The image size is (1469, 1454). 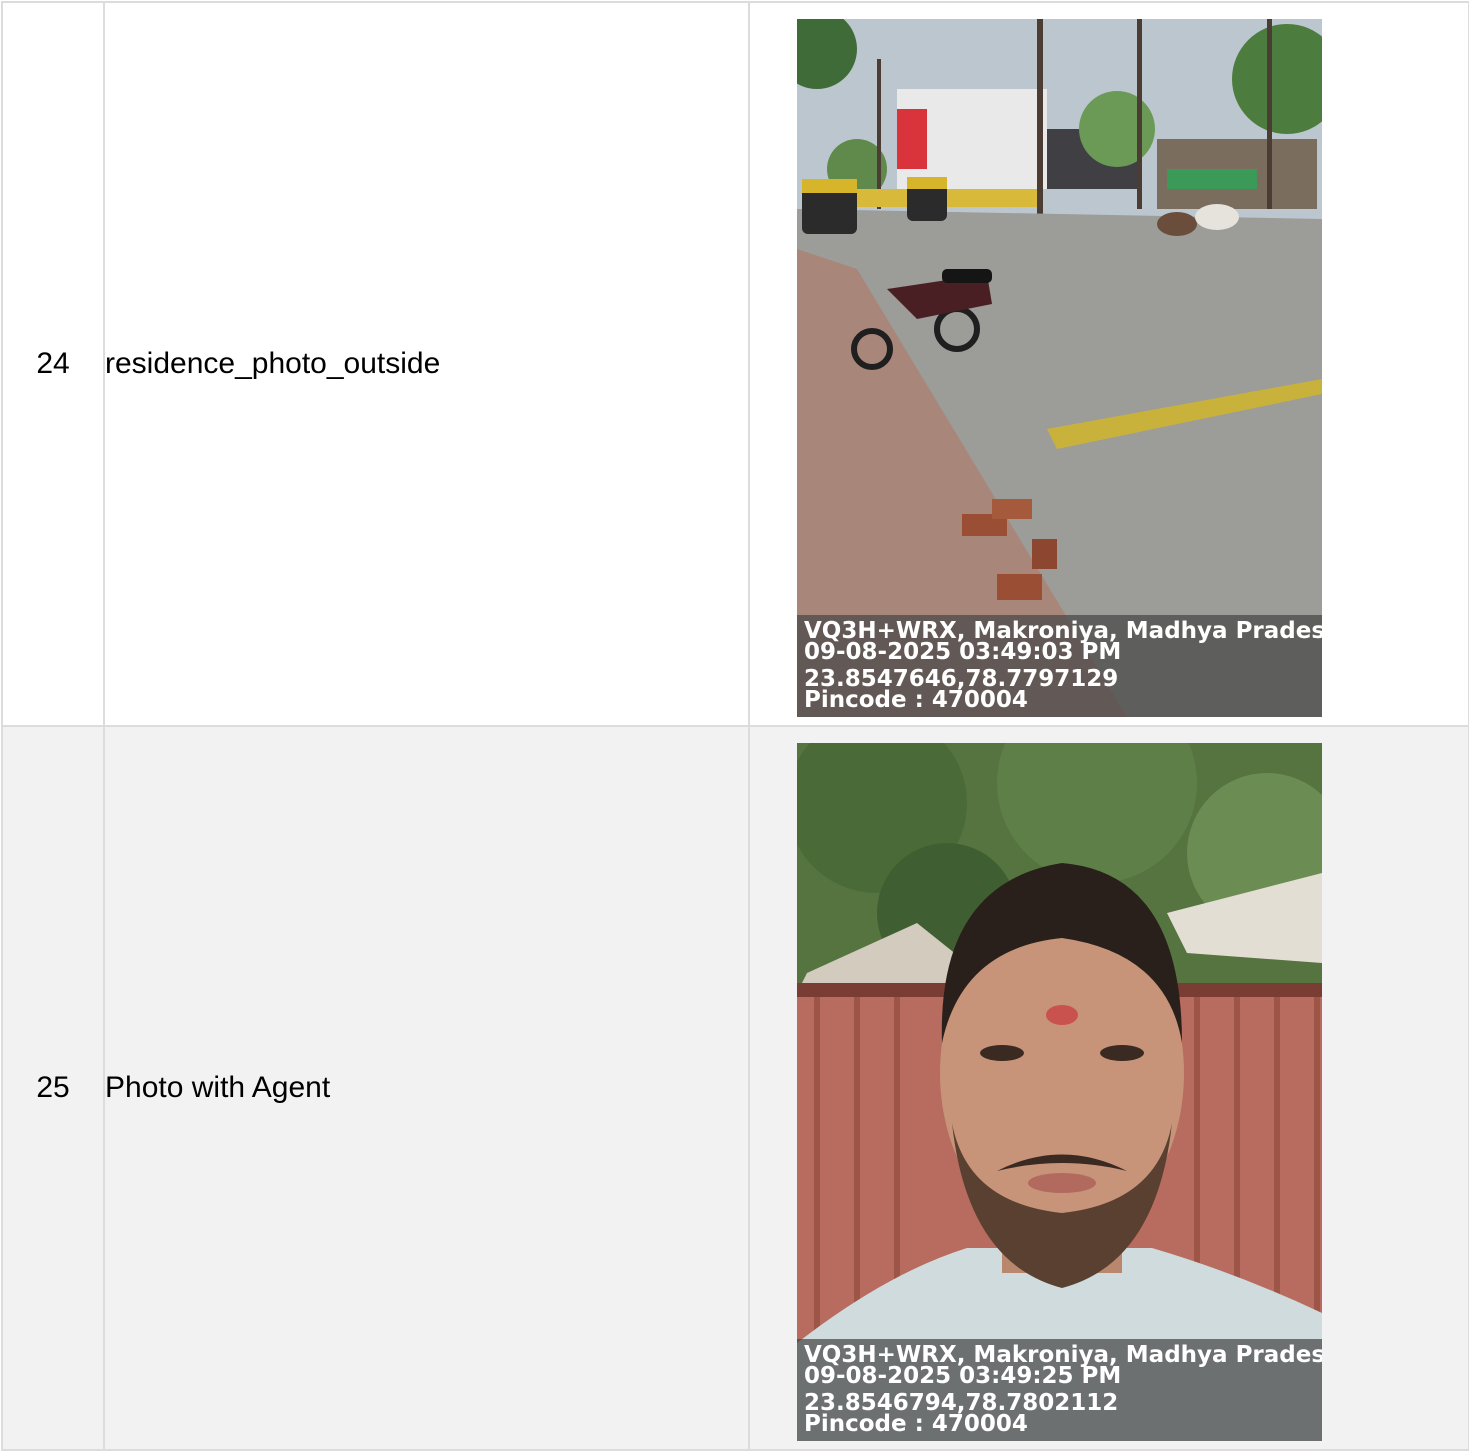 What do you see at coordinates (53, 1088) in the screenshot?
I see `row-index: 25` at bounding box center [53, 1088].